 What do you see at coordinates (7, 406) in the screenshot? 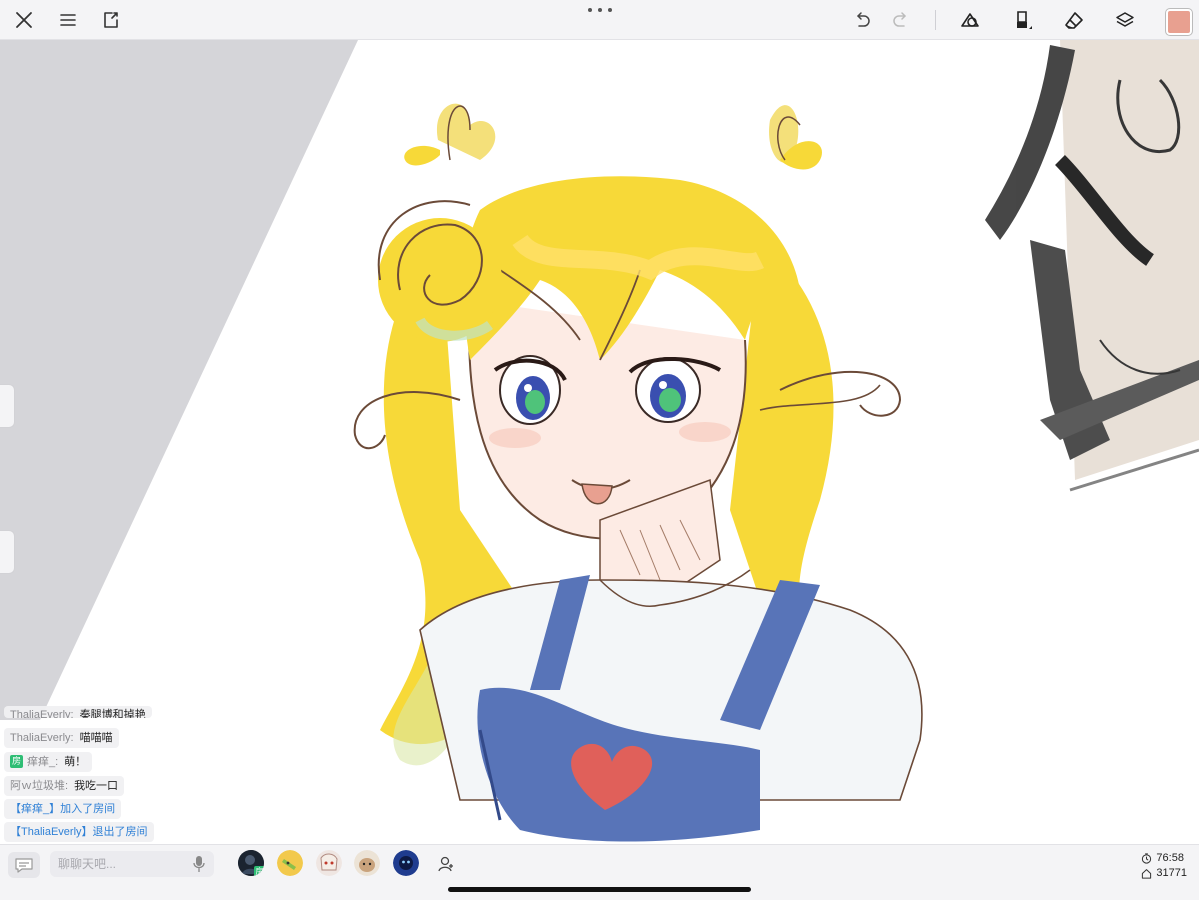
I see `left-slider-handle-top` at bounding box center [7, 406].